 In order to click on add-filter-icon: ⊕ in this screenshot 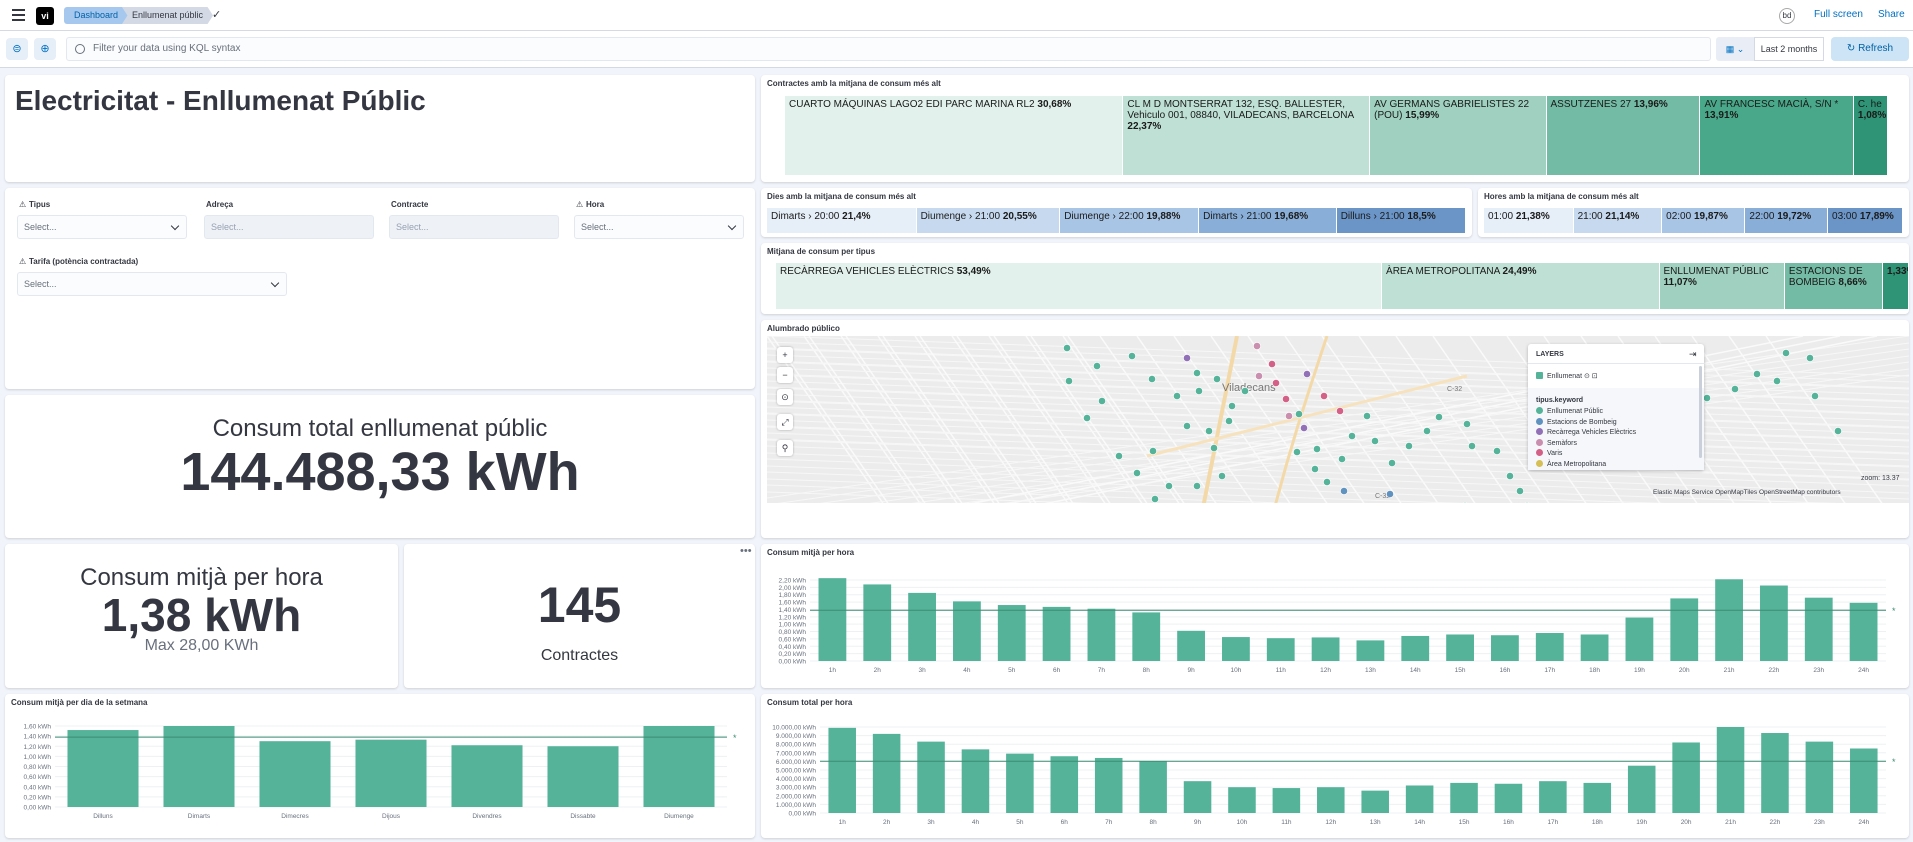, I will do `click(45, 49)`.